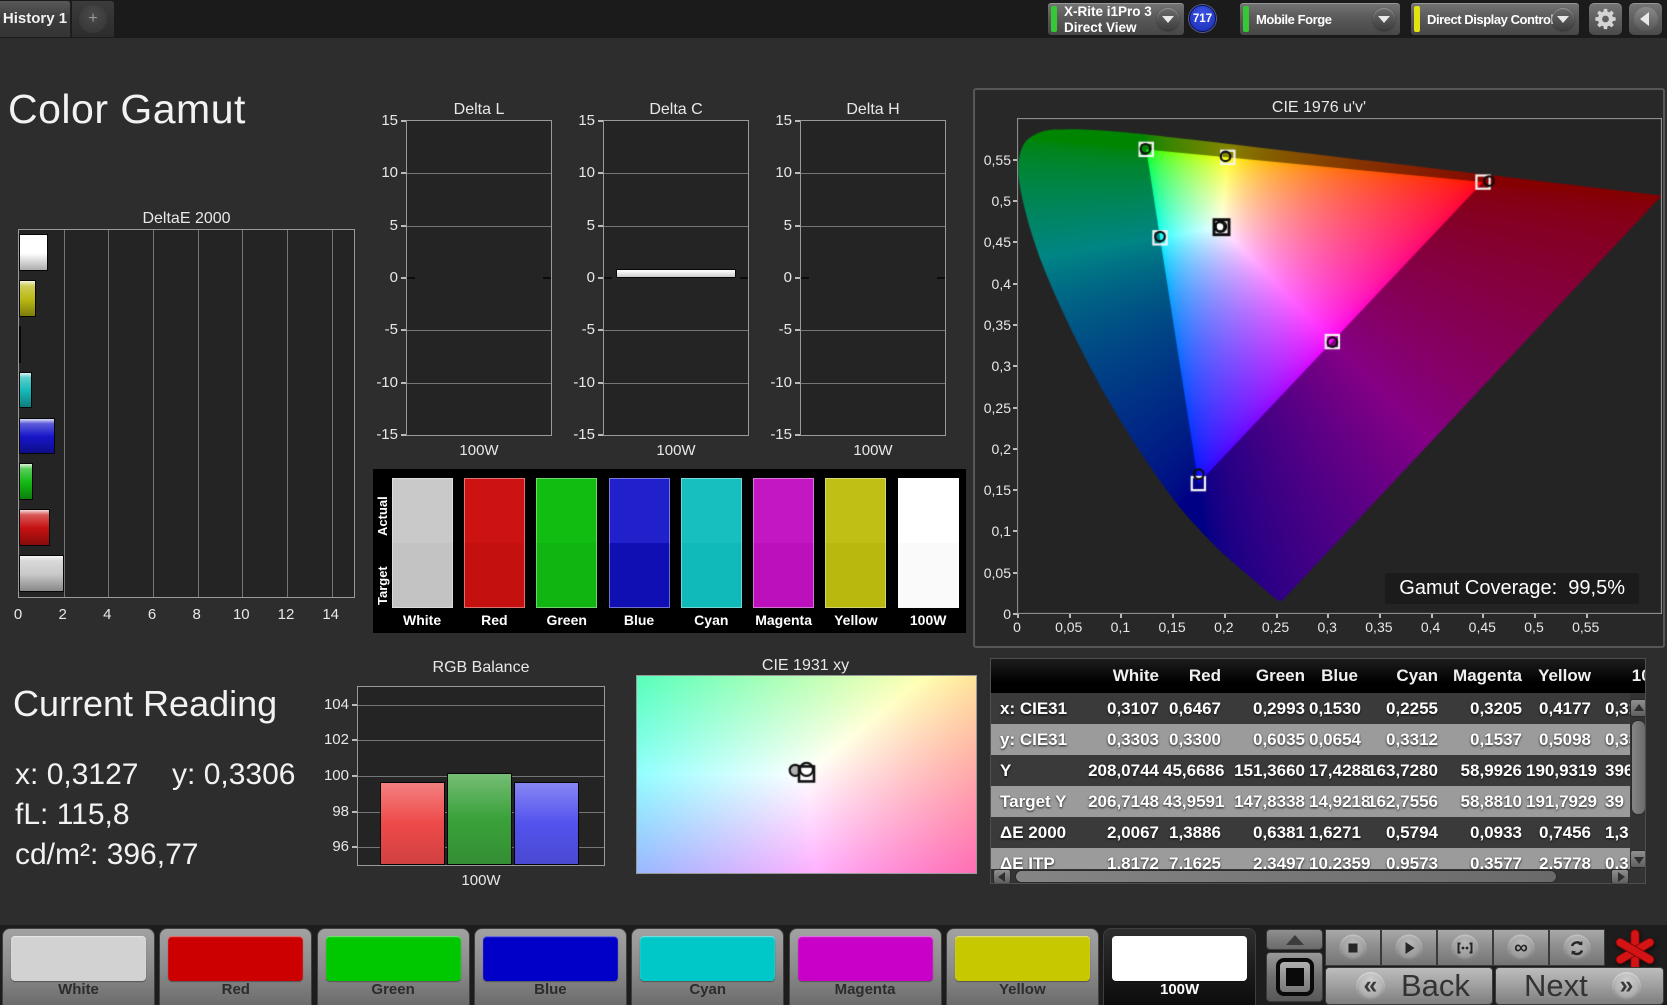  What do you see at coordinates (1294, 939) in the screenshot?
I see `pattern-up-button` at bounding box center [1294, 939].